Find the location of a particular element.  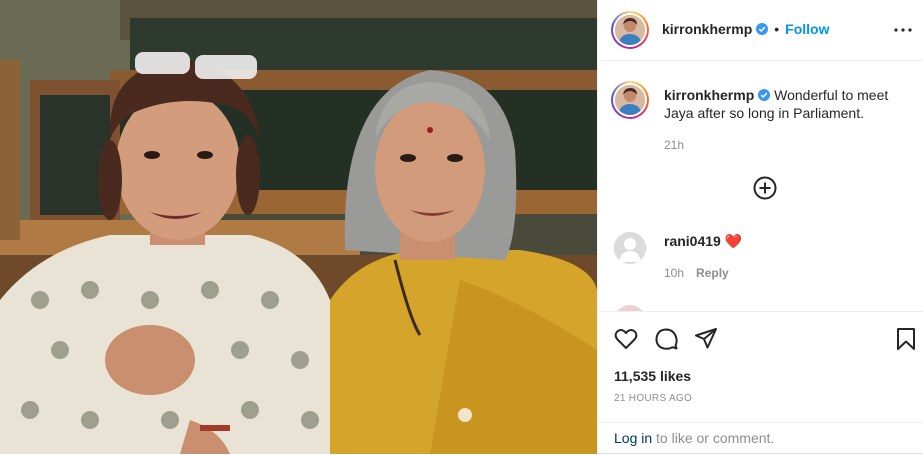

post-timestamp: 21 HOURS AGO is located at coordinates (653, 398).